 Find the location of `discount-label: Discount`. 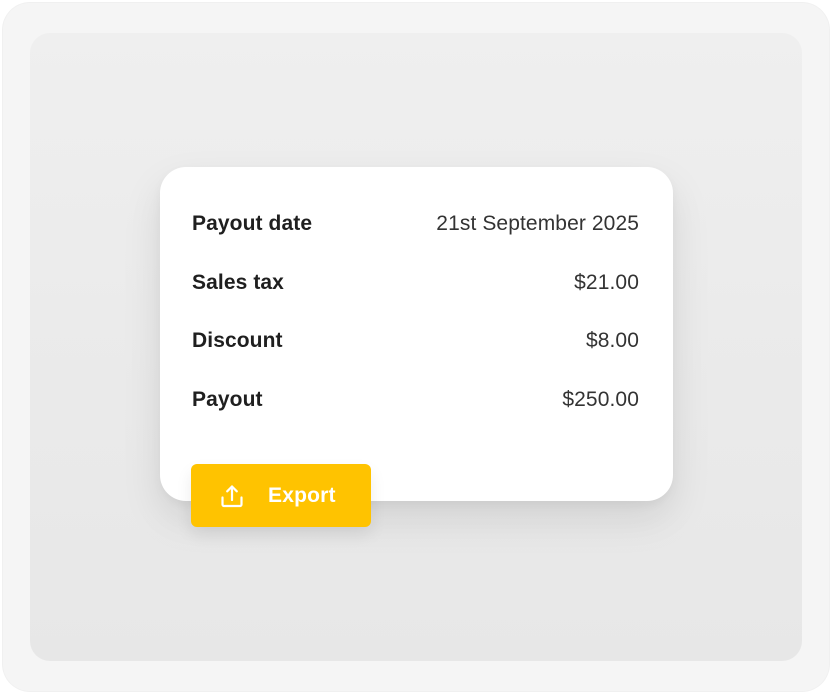

discount-label: Discount is located at coordinates (237, 340).